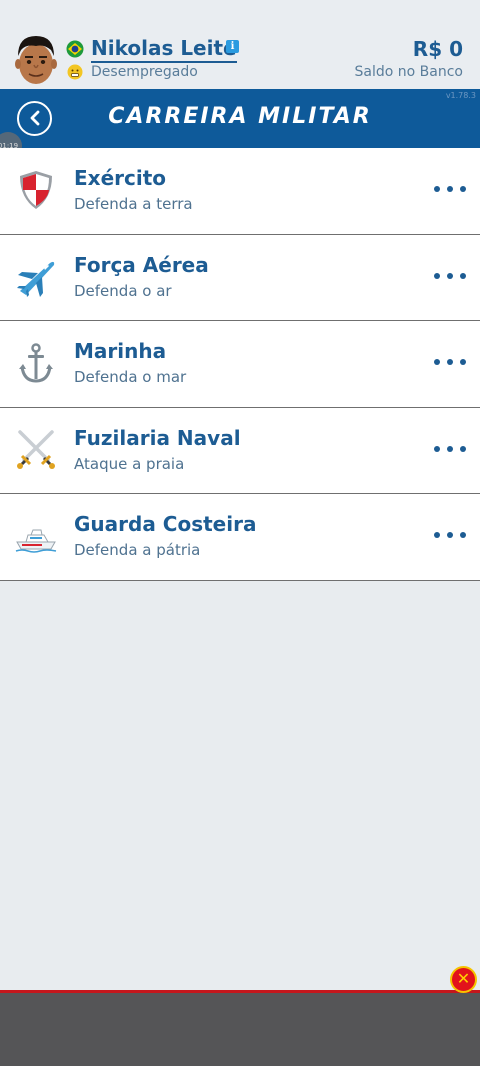  What do you see at coordinates (463, 979) in the screenshot?
I see `close-icon: ✕` at bounding box center [463, 979].